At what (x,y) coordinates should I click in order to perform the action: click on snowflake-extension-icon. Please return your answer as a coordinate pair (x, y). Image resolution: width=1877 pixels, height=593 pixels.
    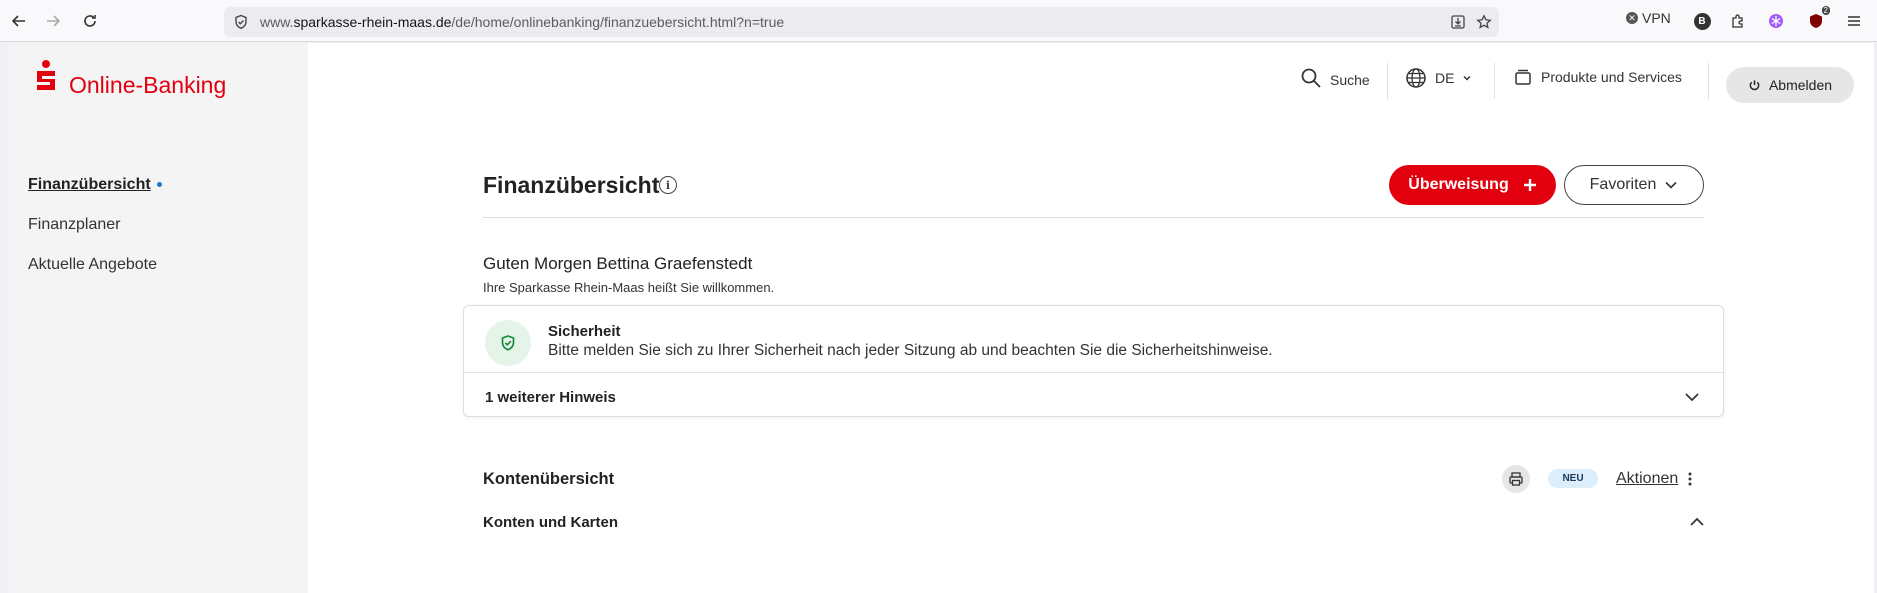
    Looking at the image, I should click on (1776, 21).